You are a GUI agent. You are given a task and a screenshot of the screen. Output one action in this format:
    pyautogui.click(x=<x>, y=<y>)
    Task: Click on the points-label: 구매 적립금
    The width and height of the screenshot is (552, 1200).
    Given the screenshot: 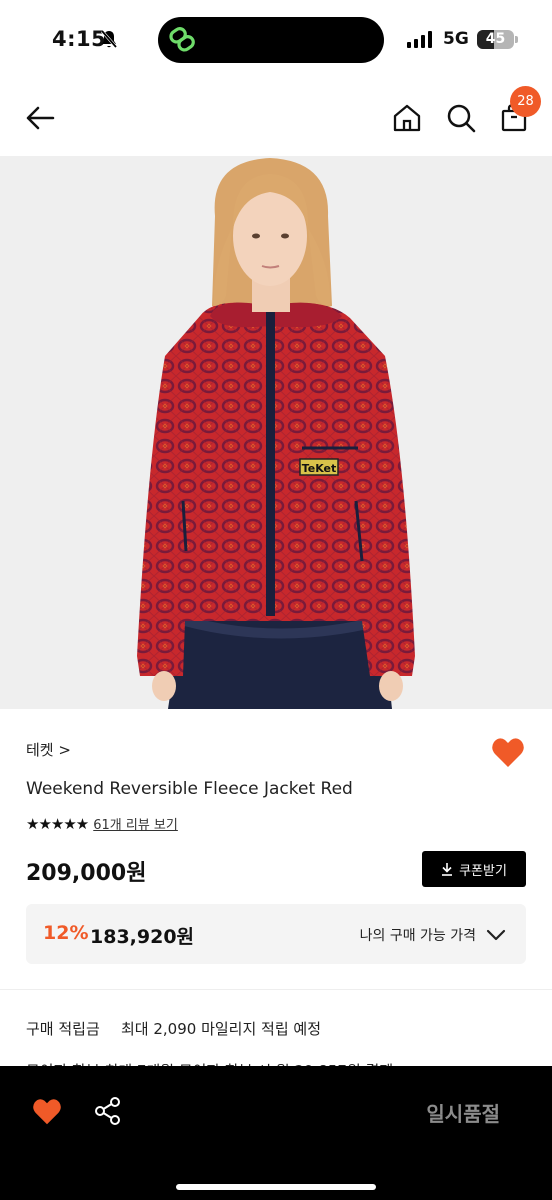 What is the action you would take?
    pyautogui.click(x=63, y=1029)
    